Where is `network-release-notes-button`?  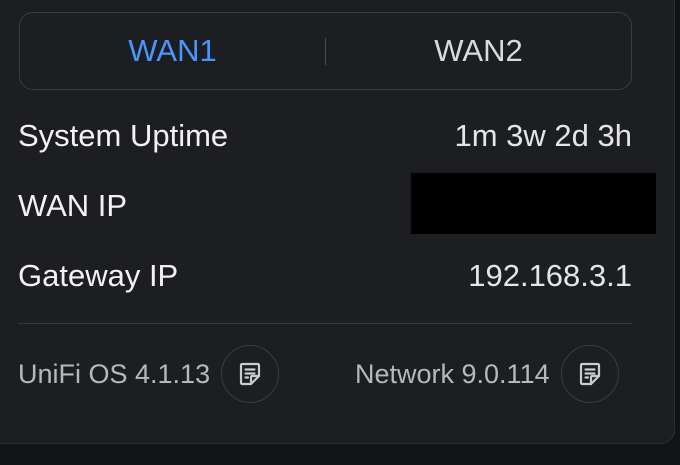
network-release-notes-button is located at coordinates (589, 374).